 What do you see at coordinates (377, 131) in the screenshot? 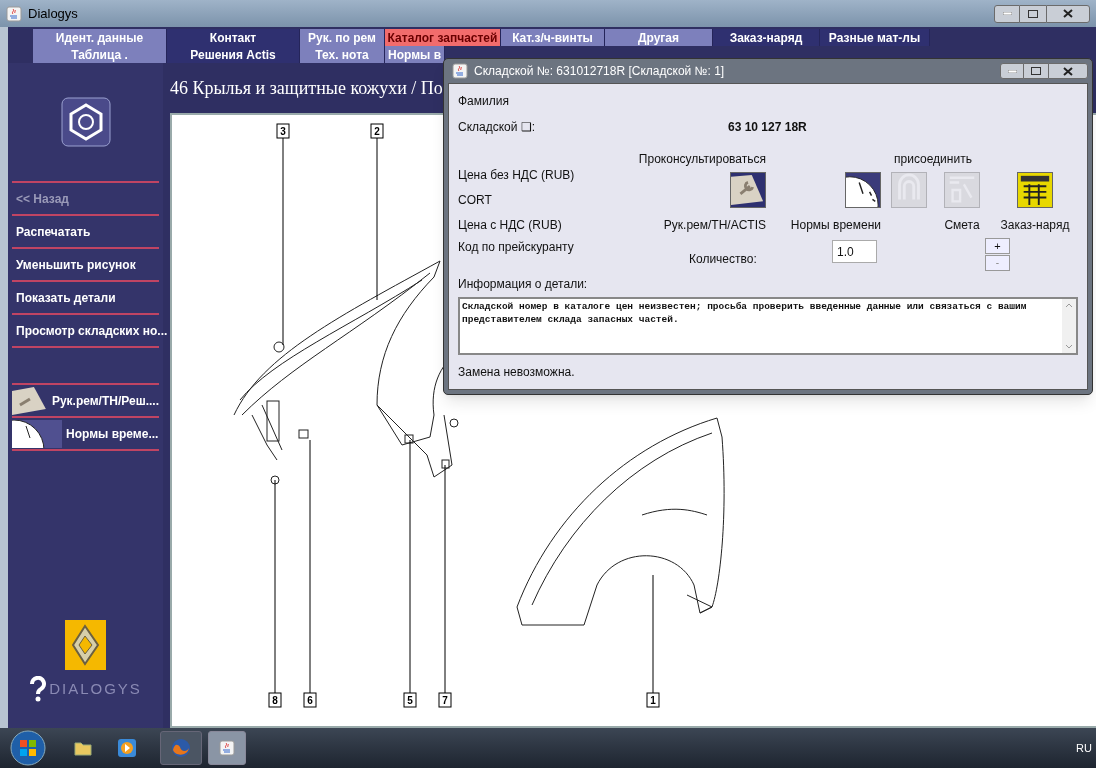
I see `callout-label: 2` at bounding box center [377, 131].